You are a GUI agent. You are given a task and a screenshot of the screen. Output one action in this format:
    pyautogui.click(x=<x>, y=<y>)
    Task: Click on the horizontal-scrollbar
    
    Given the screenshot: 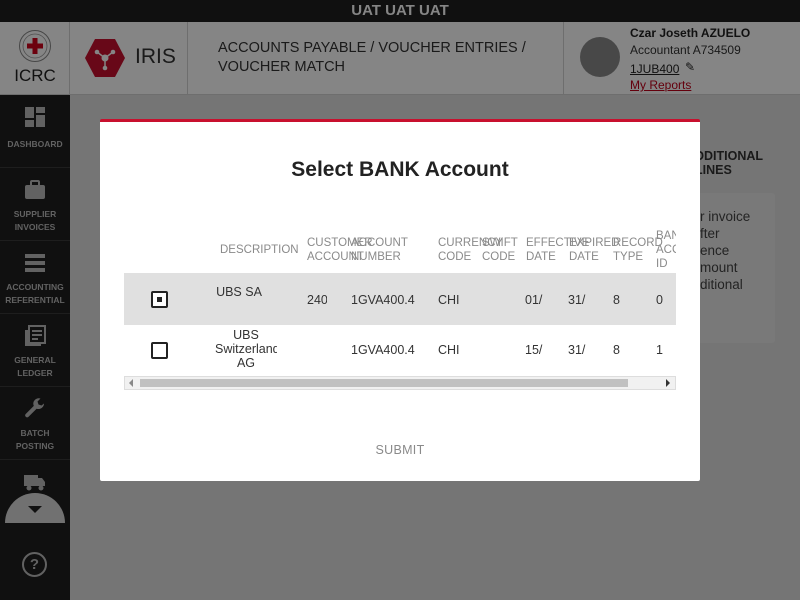 What is the action you would take?
    pyautogui.click(x=400, y=383)
    